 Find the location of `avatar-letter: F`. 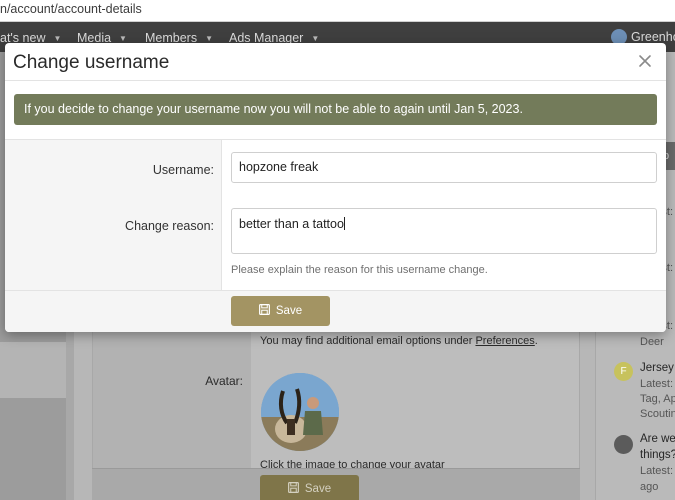

avatar-letter: F is located at coordinates (623, 371).